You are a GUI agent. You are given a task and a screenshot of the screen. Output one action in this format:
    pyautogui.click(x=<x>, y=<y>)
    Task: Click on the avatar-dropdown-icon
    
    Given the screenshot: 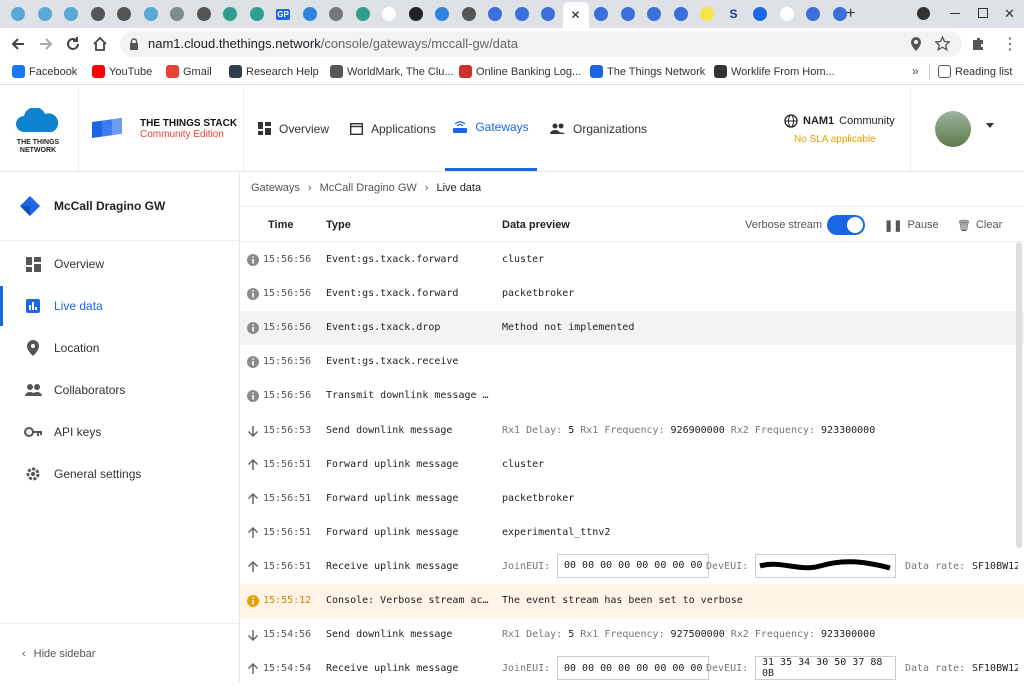 What is the action you would take?
    pyautogui.click(x=990, y=125)
    